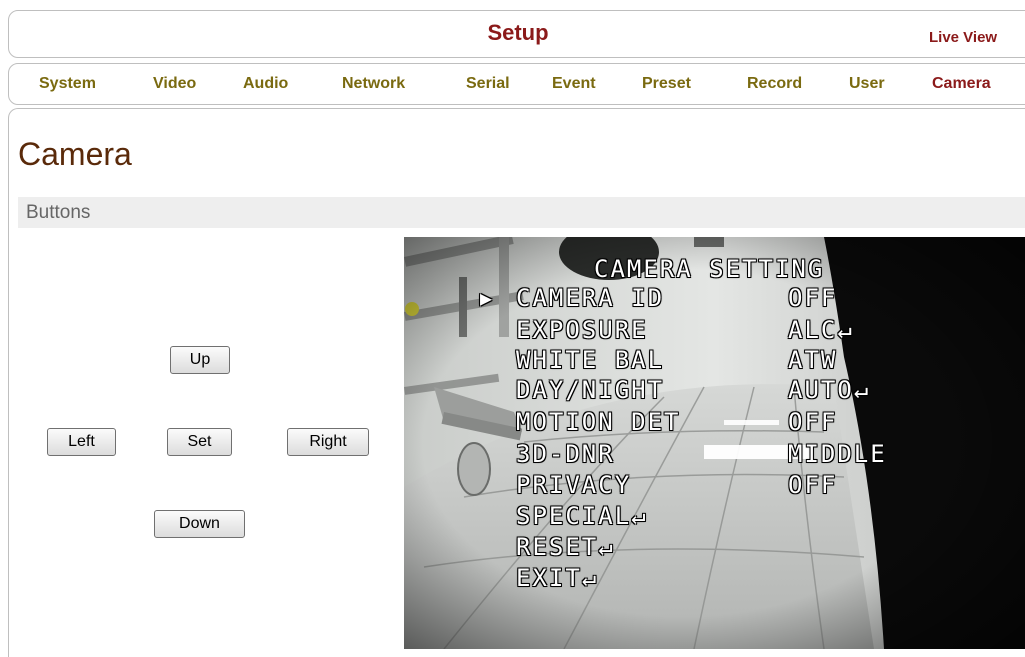 The width and height of the screenshot is (1025, 657). What do you see at coordinates (174, 84) in the screenshot?
I see `tab-video: Video` at bounding box center [174, 84].